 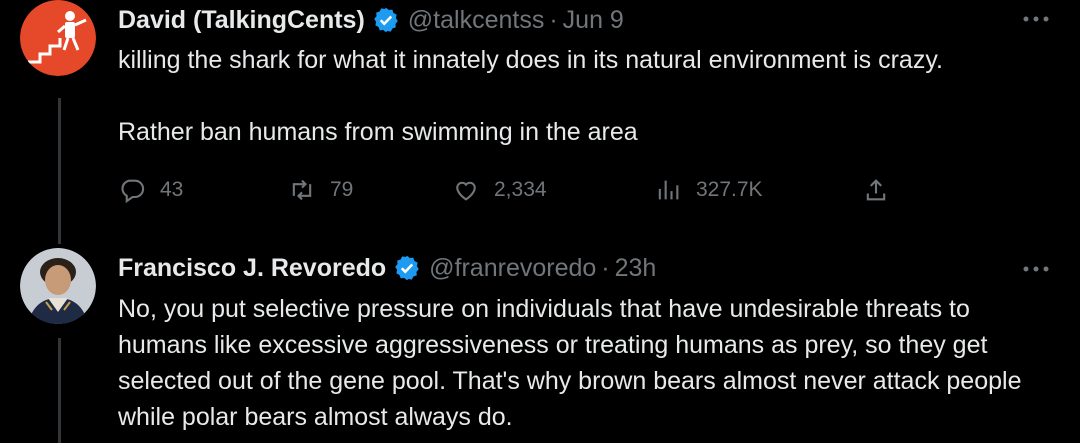 What do you see at coordinates (668, 190) in the screenshot?
I see `views-icon` at bounding box center [668, 190].